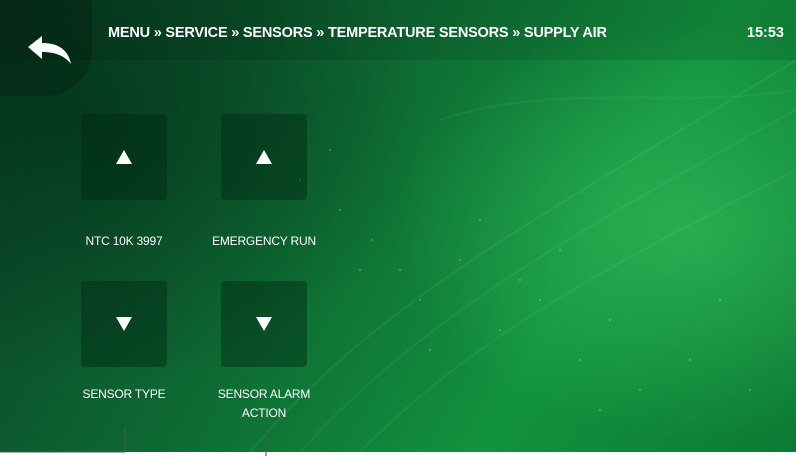 Image resolution: width=796 pixels, height=456 pixels. Describe the element at coordinates (264, 241) in the screenshot. I see `alarm-action-value: EMERGENCY RUN` at that location.